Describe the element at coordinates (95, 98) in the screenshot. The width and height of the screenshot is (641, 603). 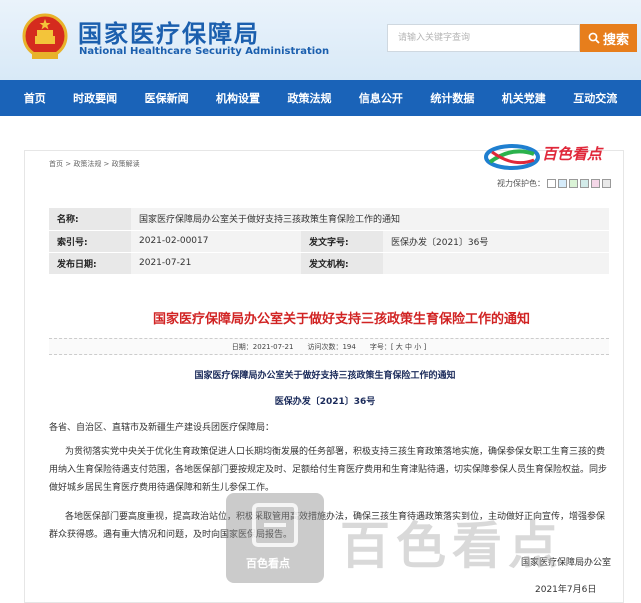
I see `nav-current-affairs: 时政要闻` at that location.